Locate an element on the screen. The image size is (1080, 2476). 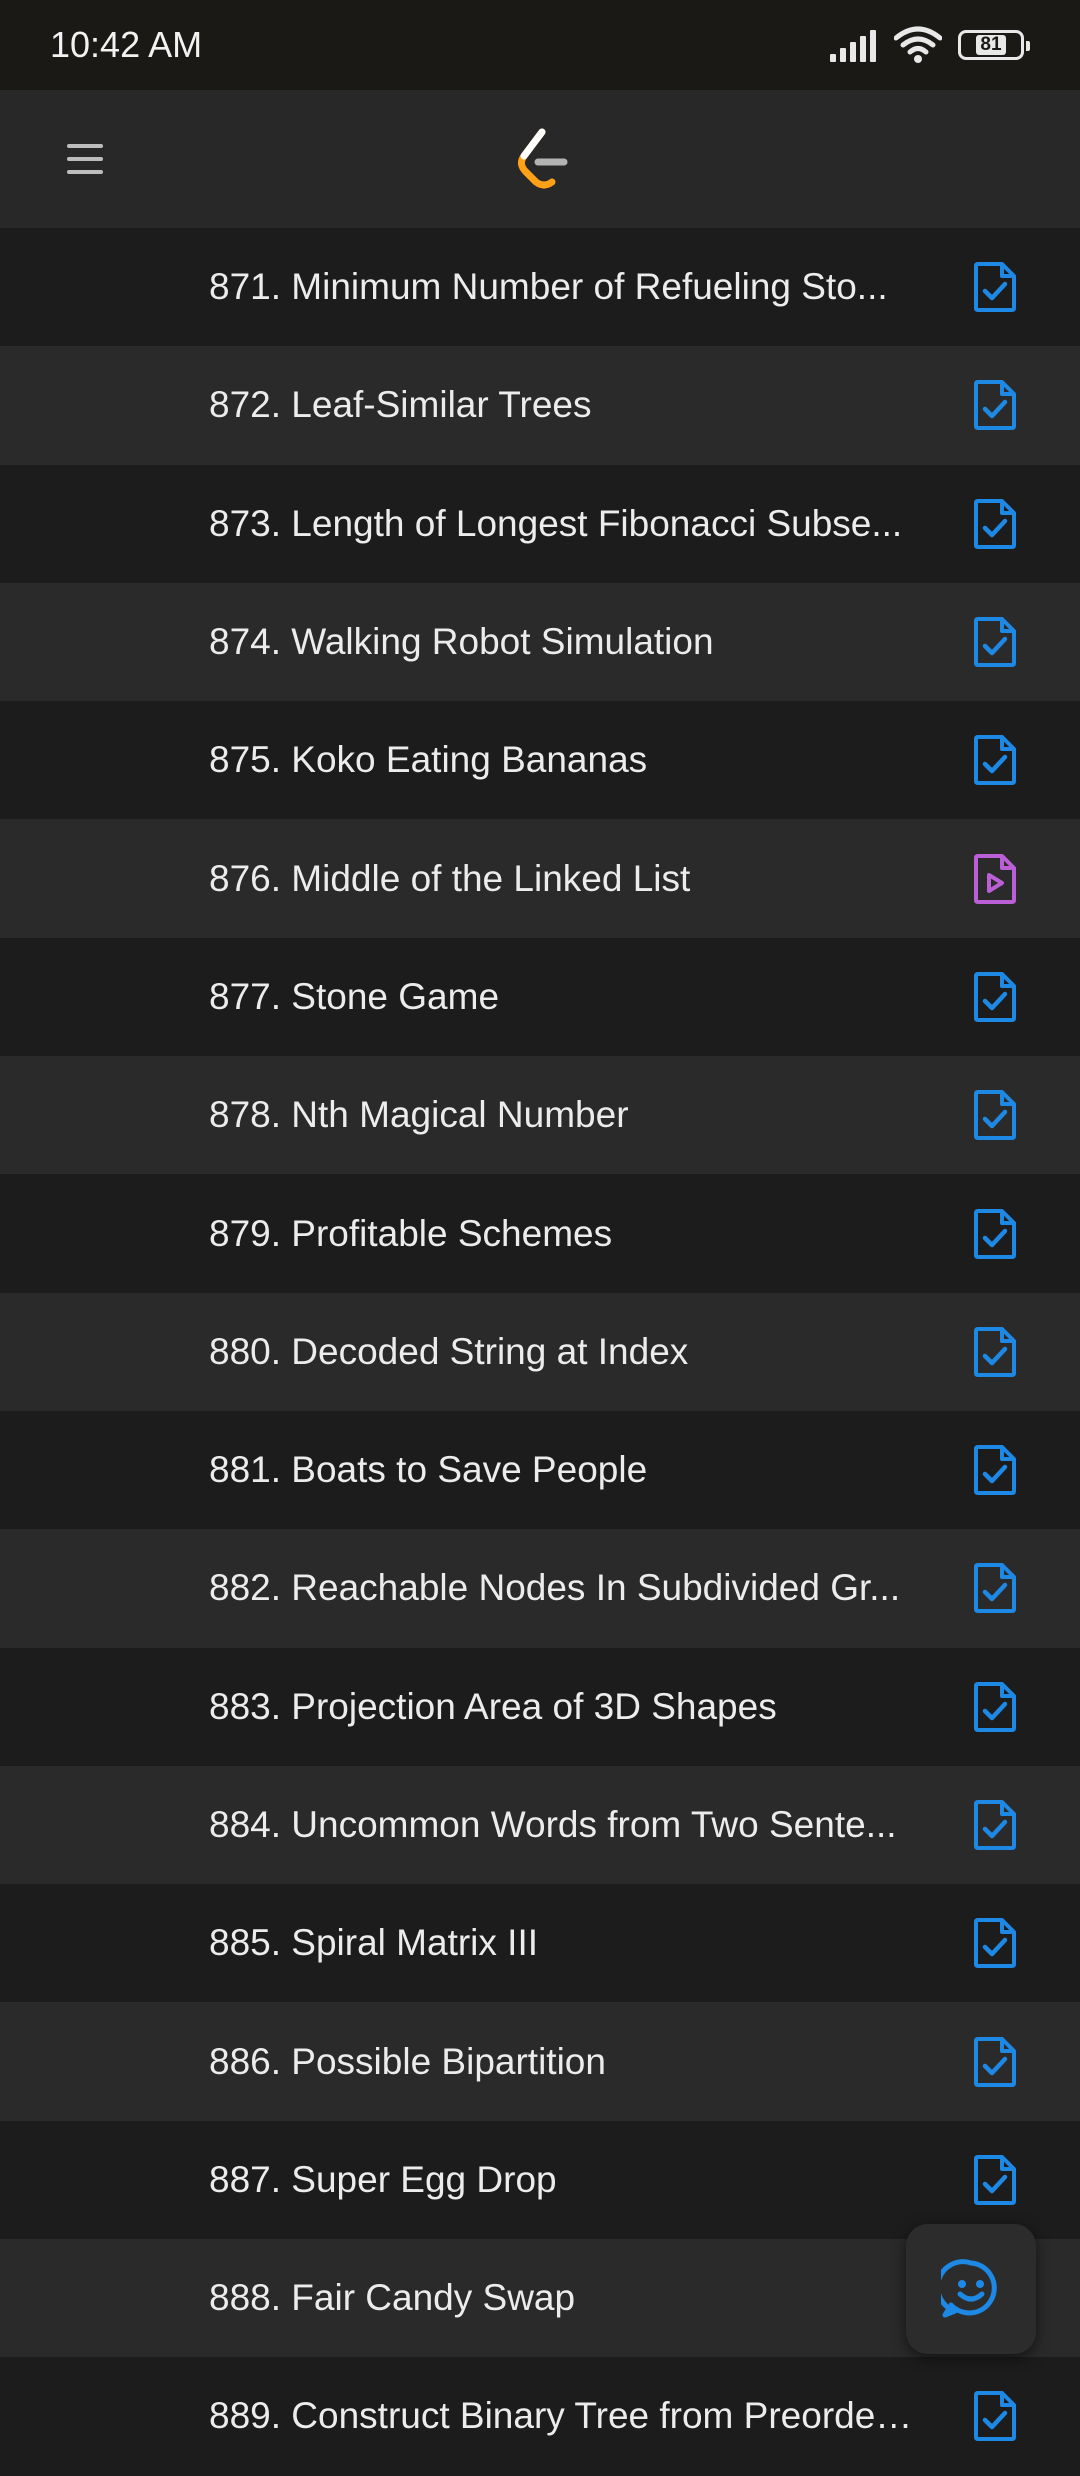
problem-title: 880. Decoded String at Index is located at coordinates (449, 1351).